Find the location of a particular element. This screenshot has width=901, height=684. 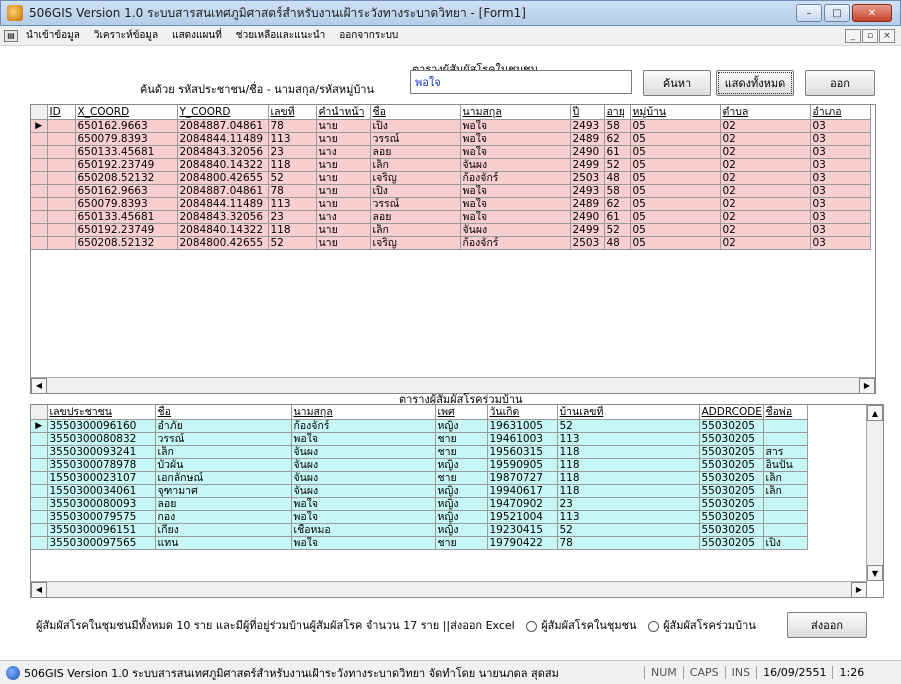

radio-community is located at coordinates (532, 626).